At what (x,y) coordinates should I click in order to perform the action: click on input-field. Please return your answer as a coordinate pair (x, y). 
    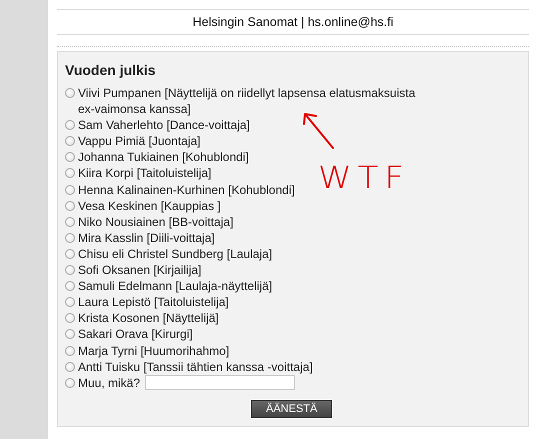
    Looking at the image, I should click on (220, 382).